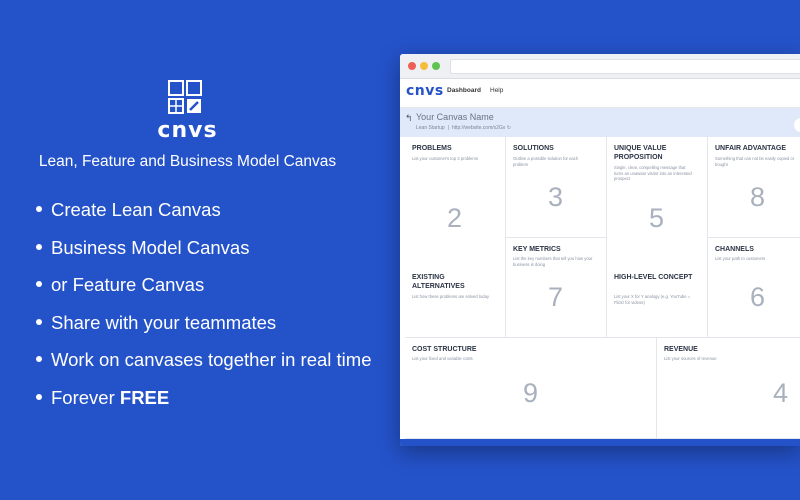 The width and height of the screenshot is (800, 500). What do you see at coordinates (445, 158) in the screenshot?
I see `cell-description: List your customer's top 3 problems` at bounding box center [445, 158].